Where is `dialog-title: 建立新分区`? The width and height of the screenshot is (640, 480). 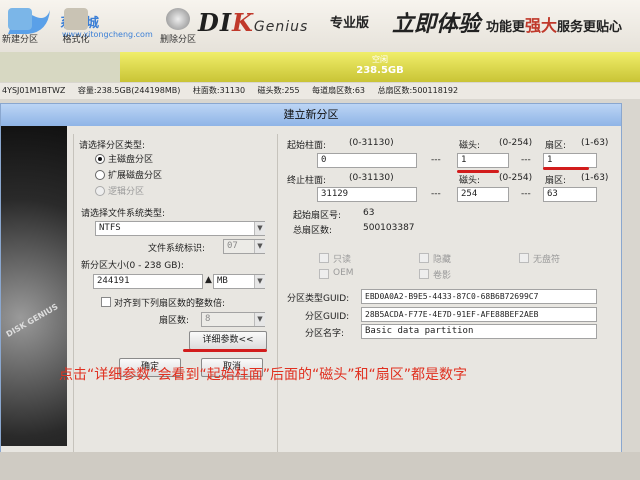 dialog-title: 建立新分区 is located at coordinates (311, 115).